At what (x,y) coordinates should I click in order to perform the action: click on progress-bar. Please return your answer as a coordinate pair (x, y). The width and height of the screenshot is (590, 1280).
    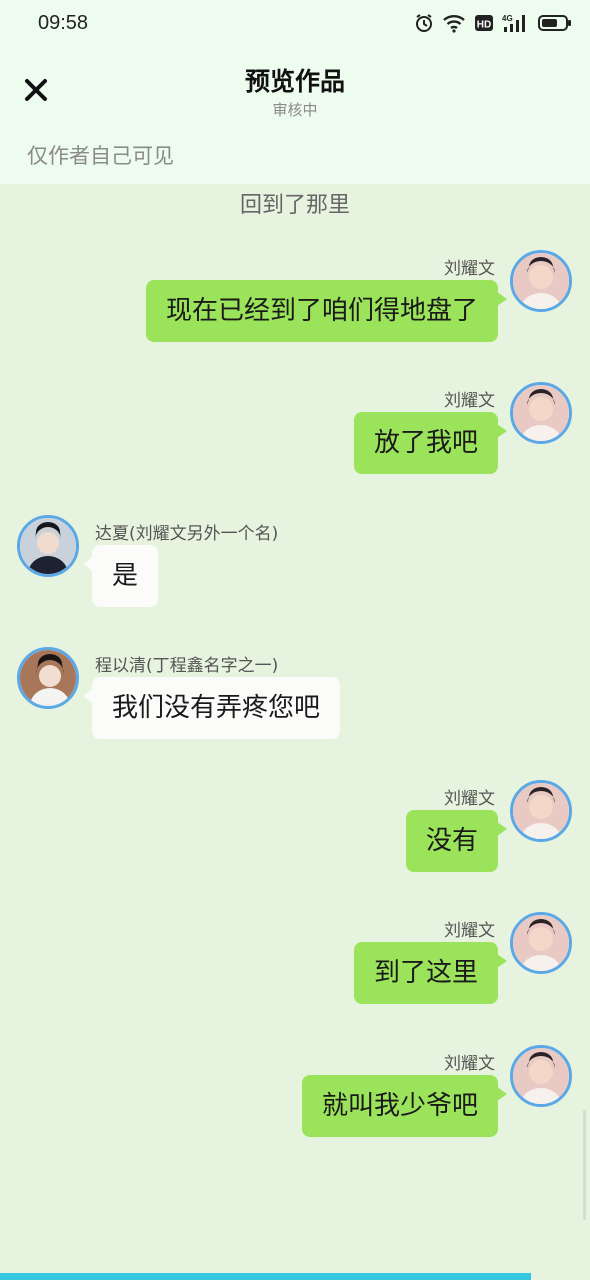
    Looking at the image, I should click on (295, 1276).